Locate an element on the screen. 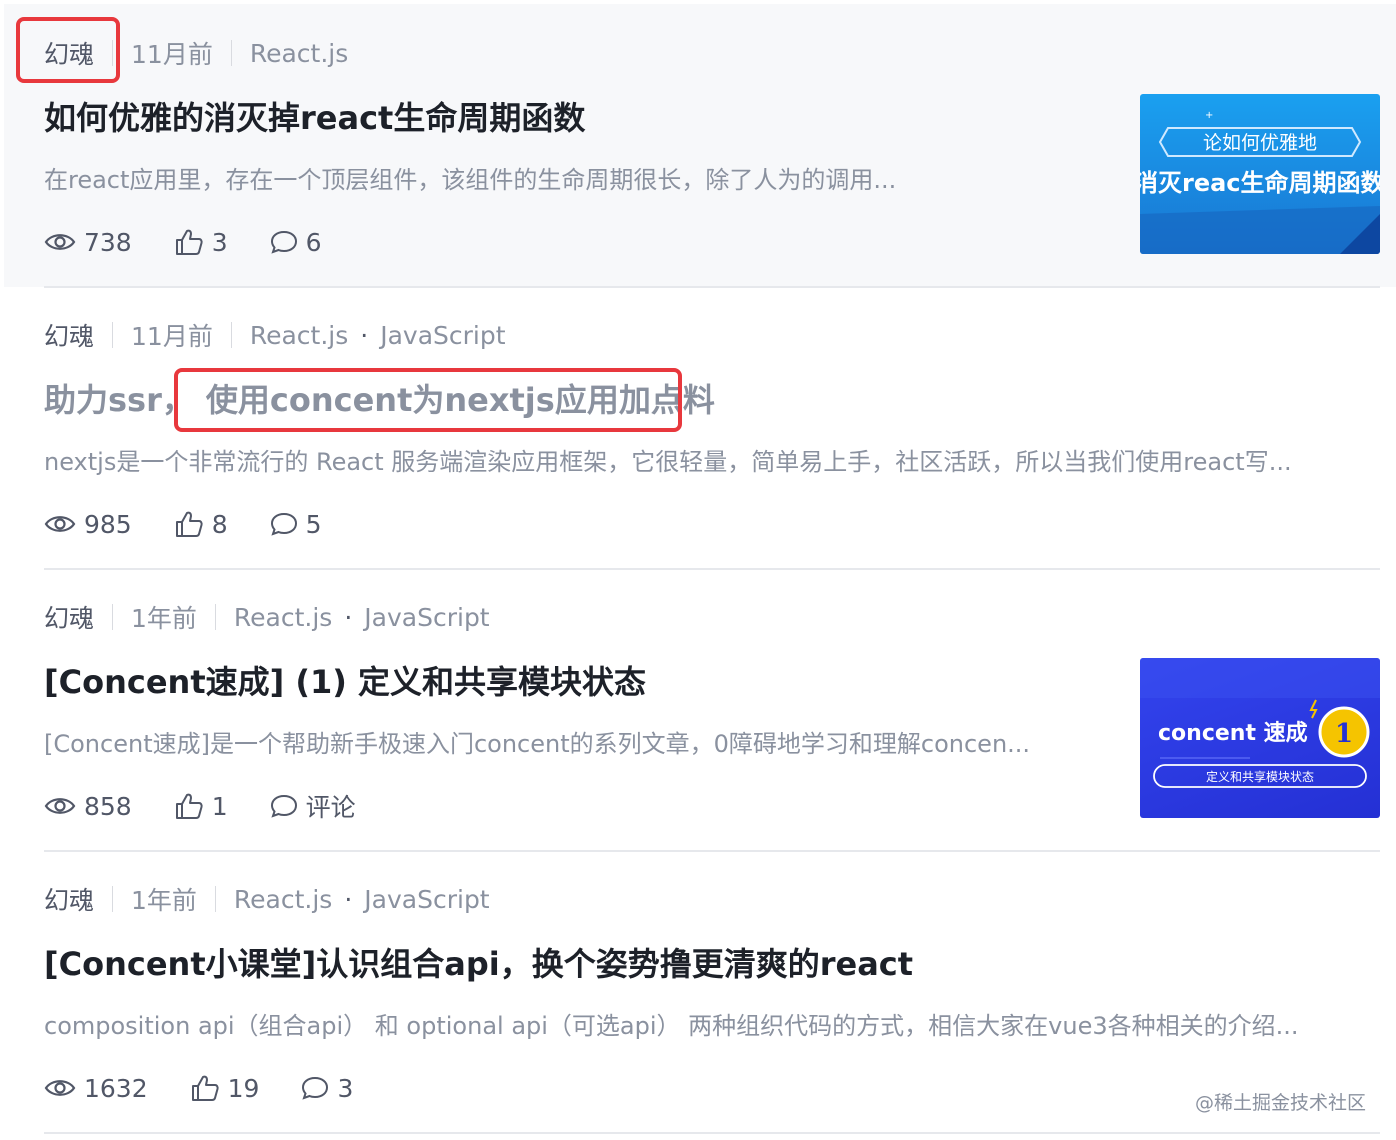 The height and width of the screenshot is (1140, 1396). thumbnail-subtitle: 定义和共享模块状态 is located at coordinates (1260, 776).